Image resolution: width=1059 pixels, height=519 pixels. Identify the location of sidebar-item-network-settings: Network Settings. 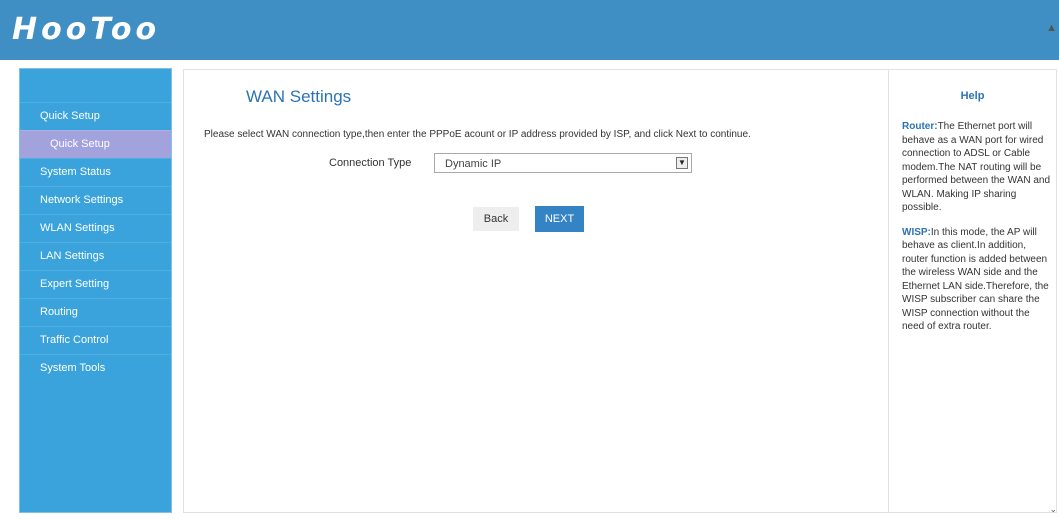
(95, 200).